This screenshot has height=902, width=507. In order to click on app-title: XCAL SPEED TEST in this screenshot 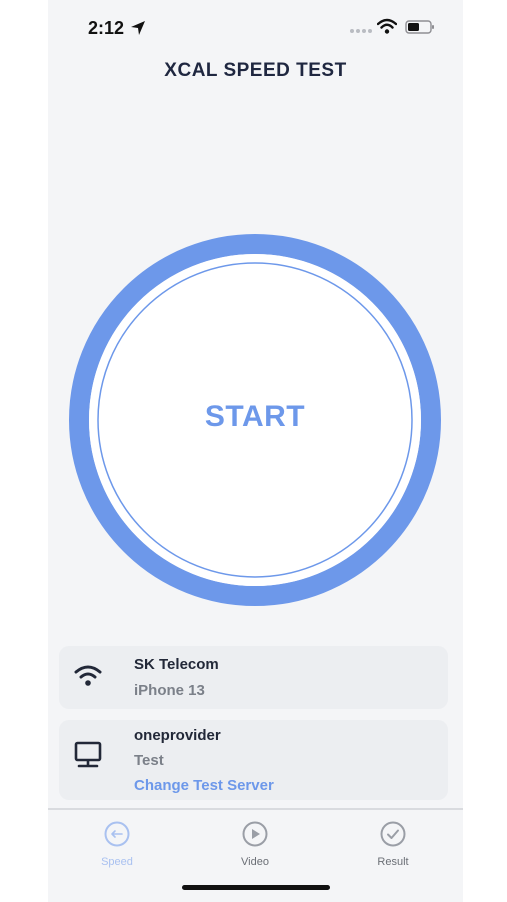, I will do `click(255, 70)`.